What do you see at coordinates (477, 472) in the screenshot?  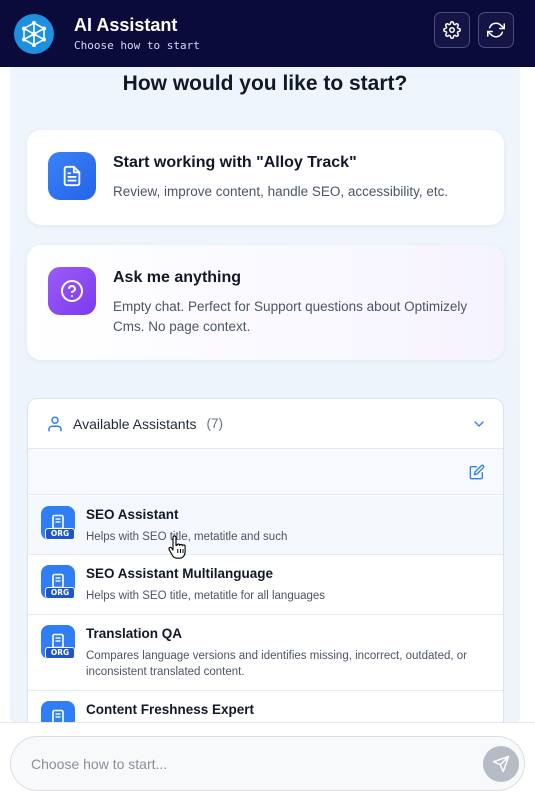 I see `edit-icon` at bounding box center [477, 472].